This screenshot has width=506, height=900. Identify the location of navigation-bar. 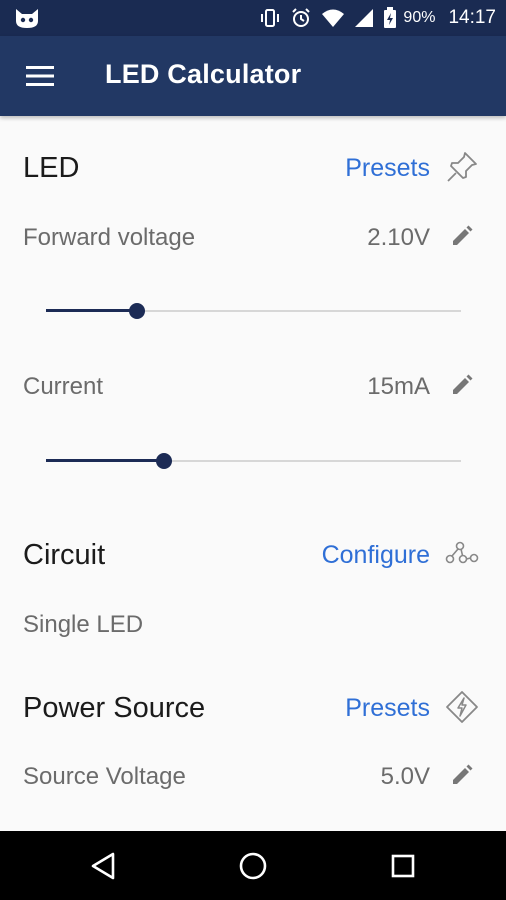
(253, 865).